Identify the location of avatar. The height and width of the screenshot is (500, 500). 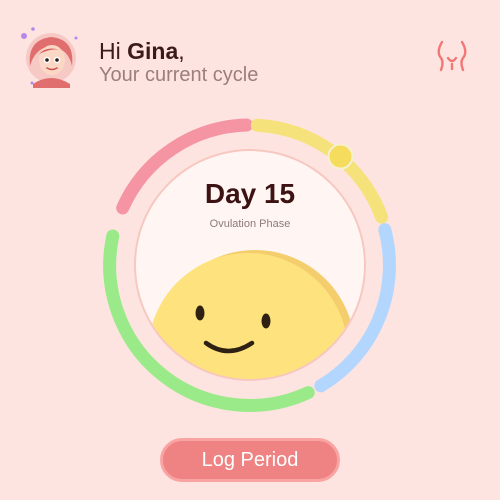
(50, 58).